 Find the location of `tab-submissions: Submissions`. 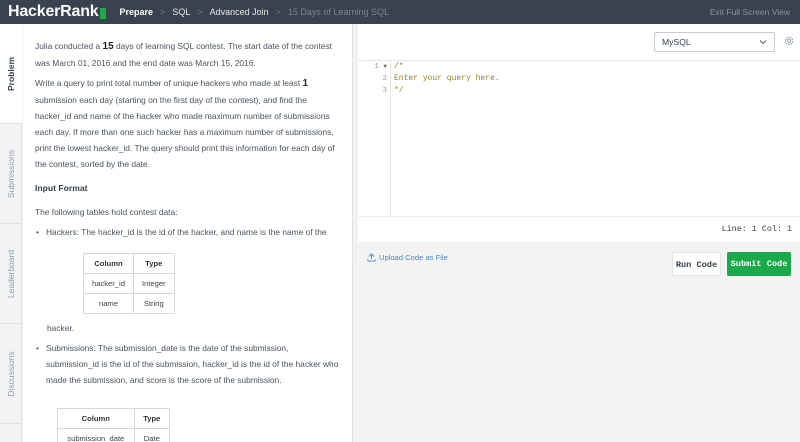

tab-submissions: Submissions is located at coordinates (11, 174).